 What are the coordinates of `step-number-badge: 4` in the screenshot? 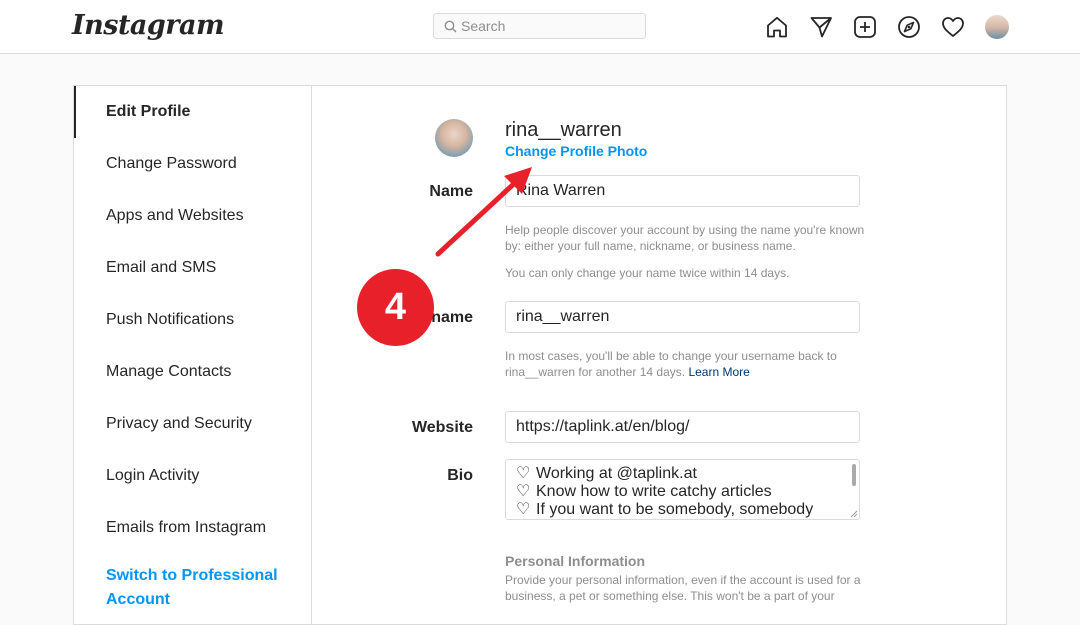 It's located at (395, 307).